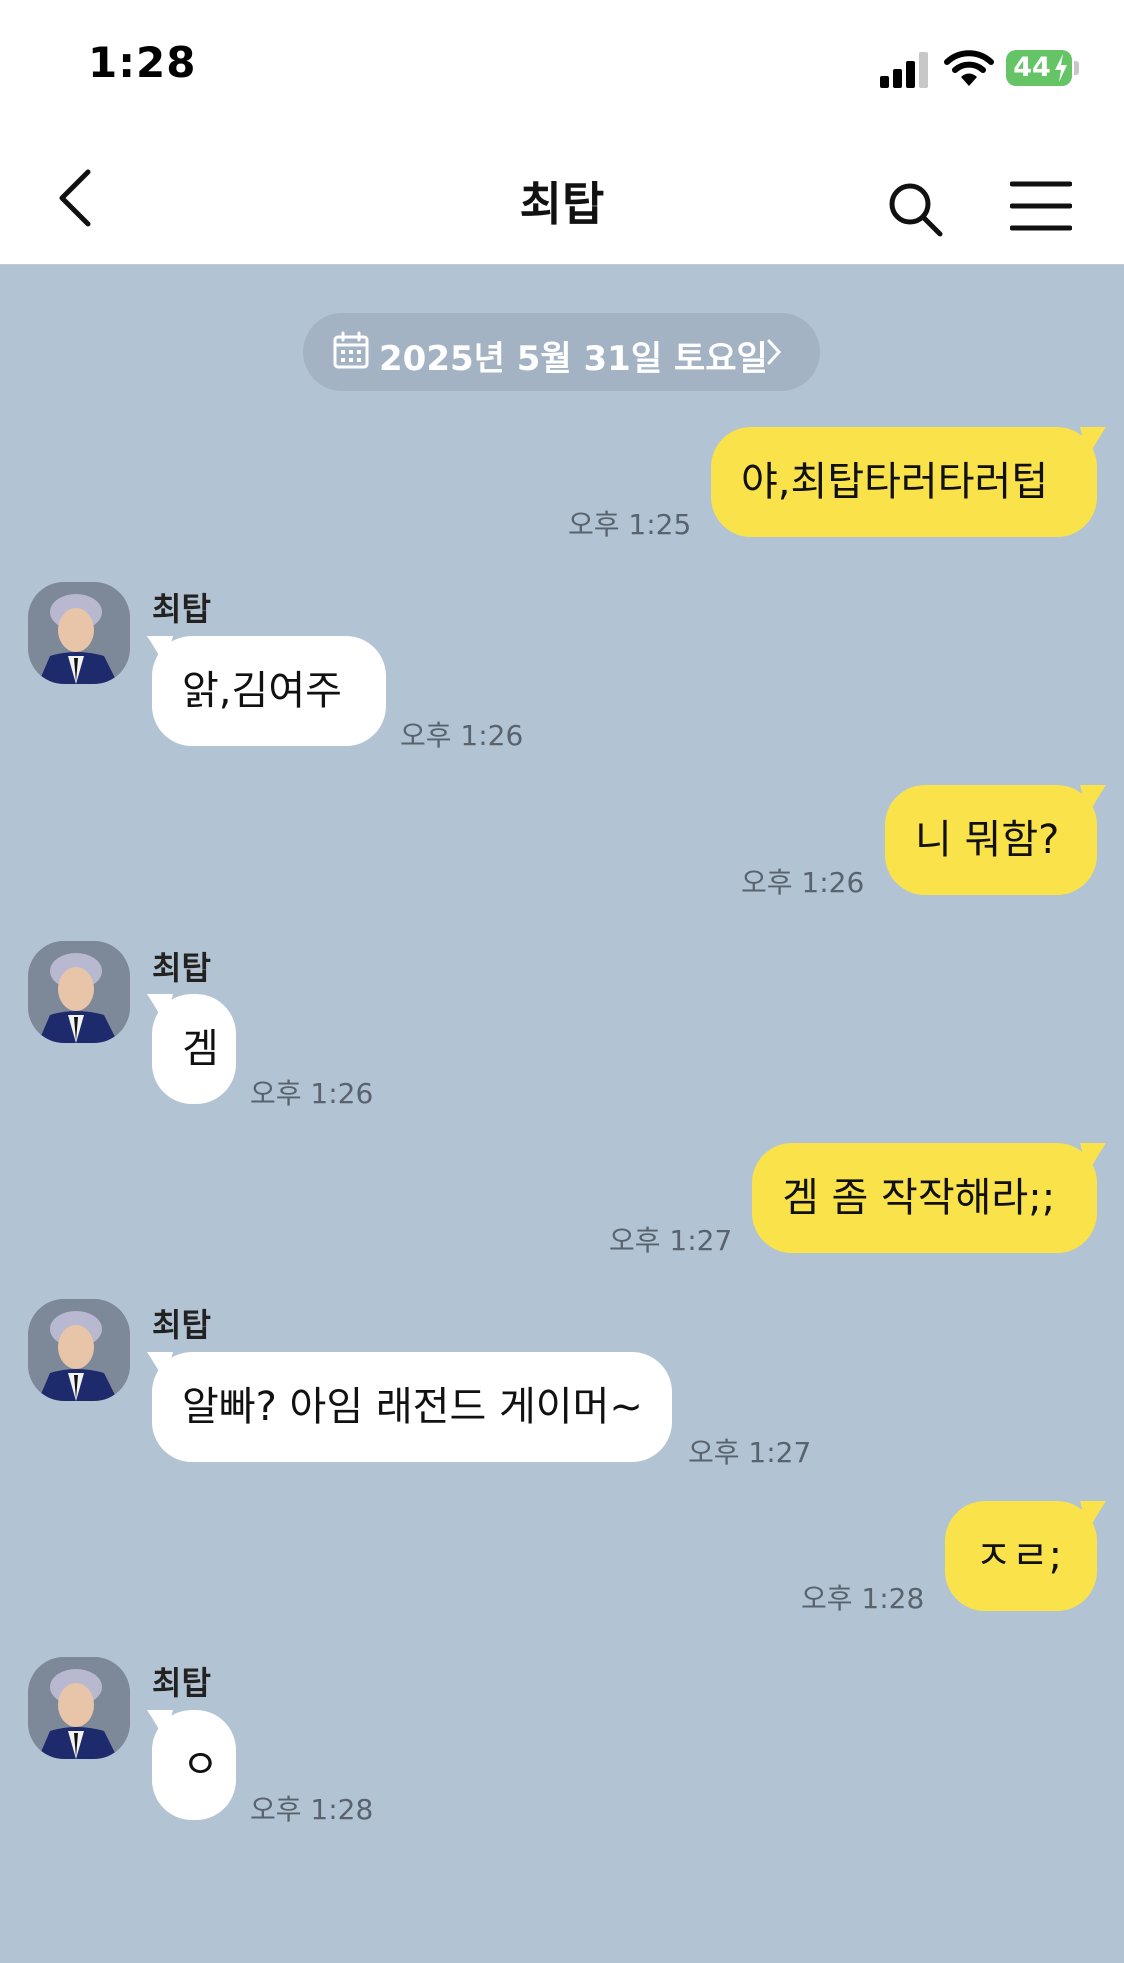 The image size is (1124, 1963). I want to click on received-message-bubble: 알빠? 아임 래전드 게이머~, so click(412, 1407).